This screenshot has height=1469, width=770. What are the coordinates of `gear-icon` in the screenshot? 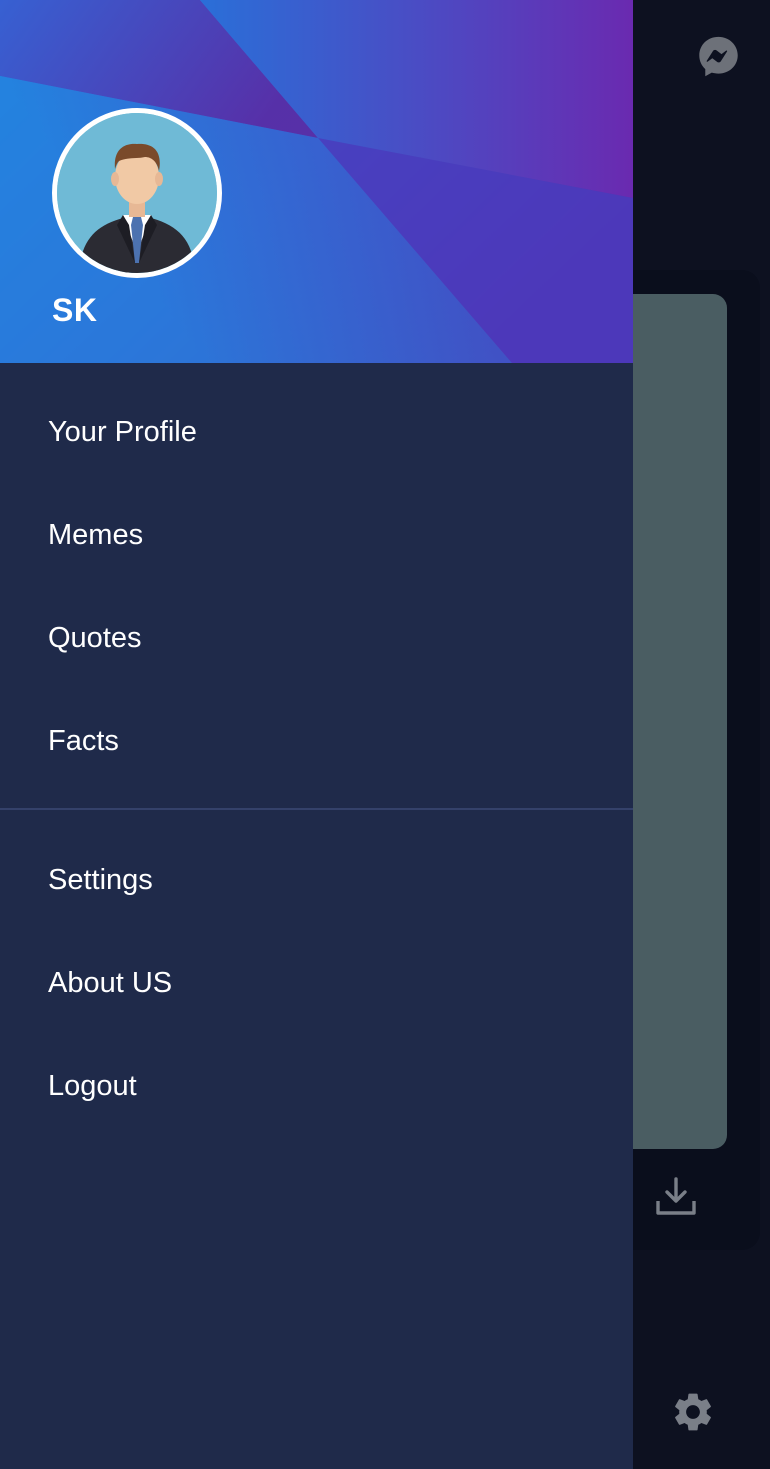 It's located at (693, 1412).